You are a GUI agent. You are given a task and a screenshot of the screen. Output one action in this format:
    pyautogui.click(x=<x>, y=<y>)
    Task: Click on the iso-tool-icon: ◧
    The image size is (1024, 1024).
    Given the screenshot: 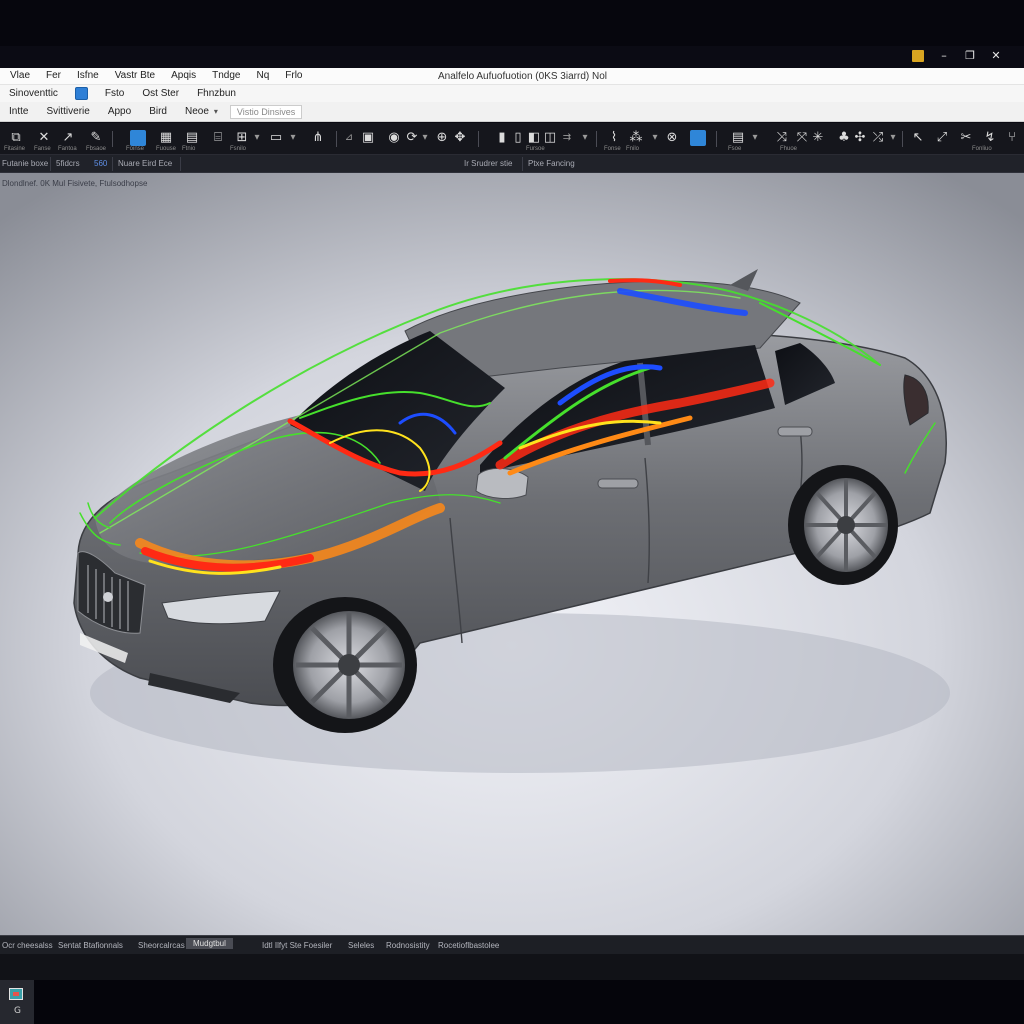 What is the action you would take?
    pyautogui.click(x=534, y=138)
    